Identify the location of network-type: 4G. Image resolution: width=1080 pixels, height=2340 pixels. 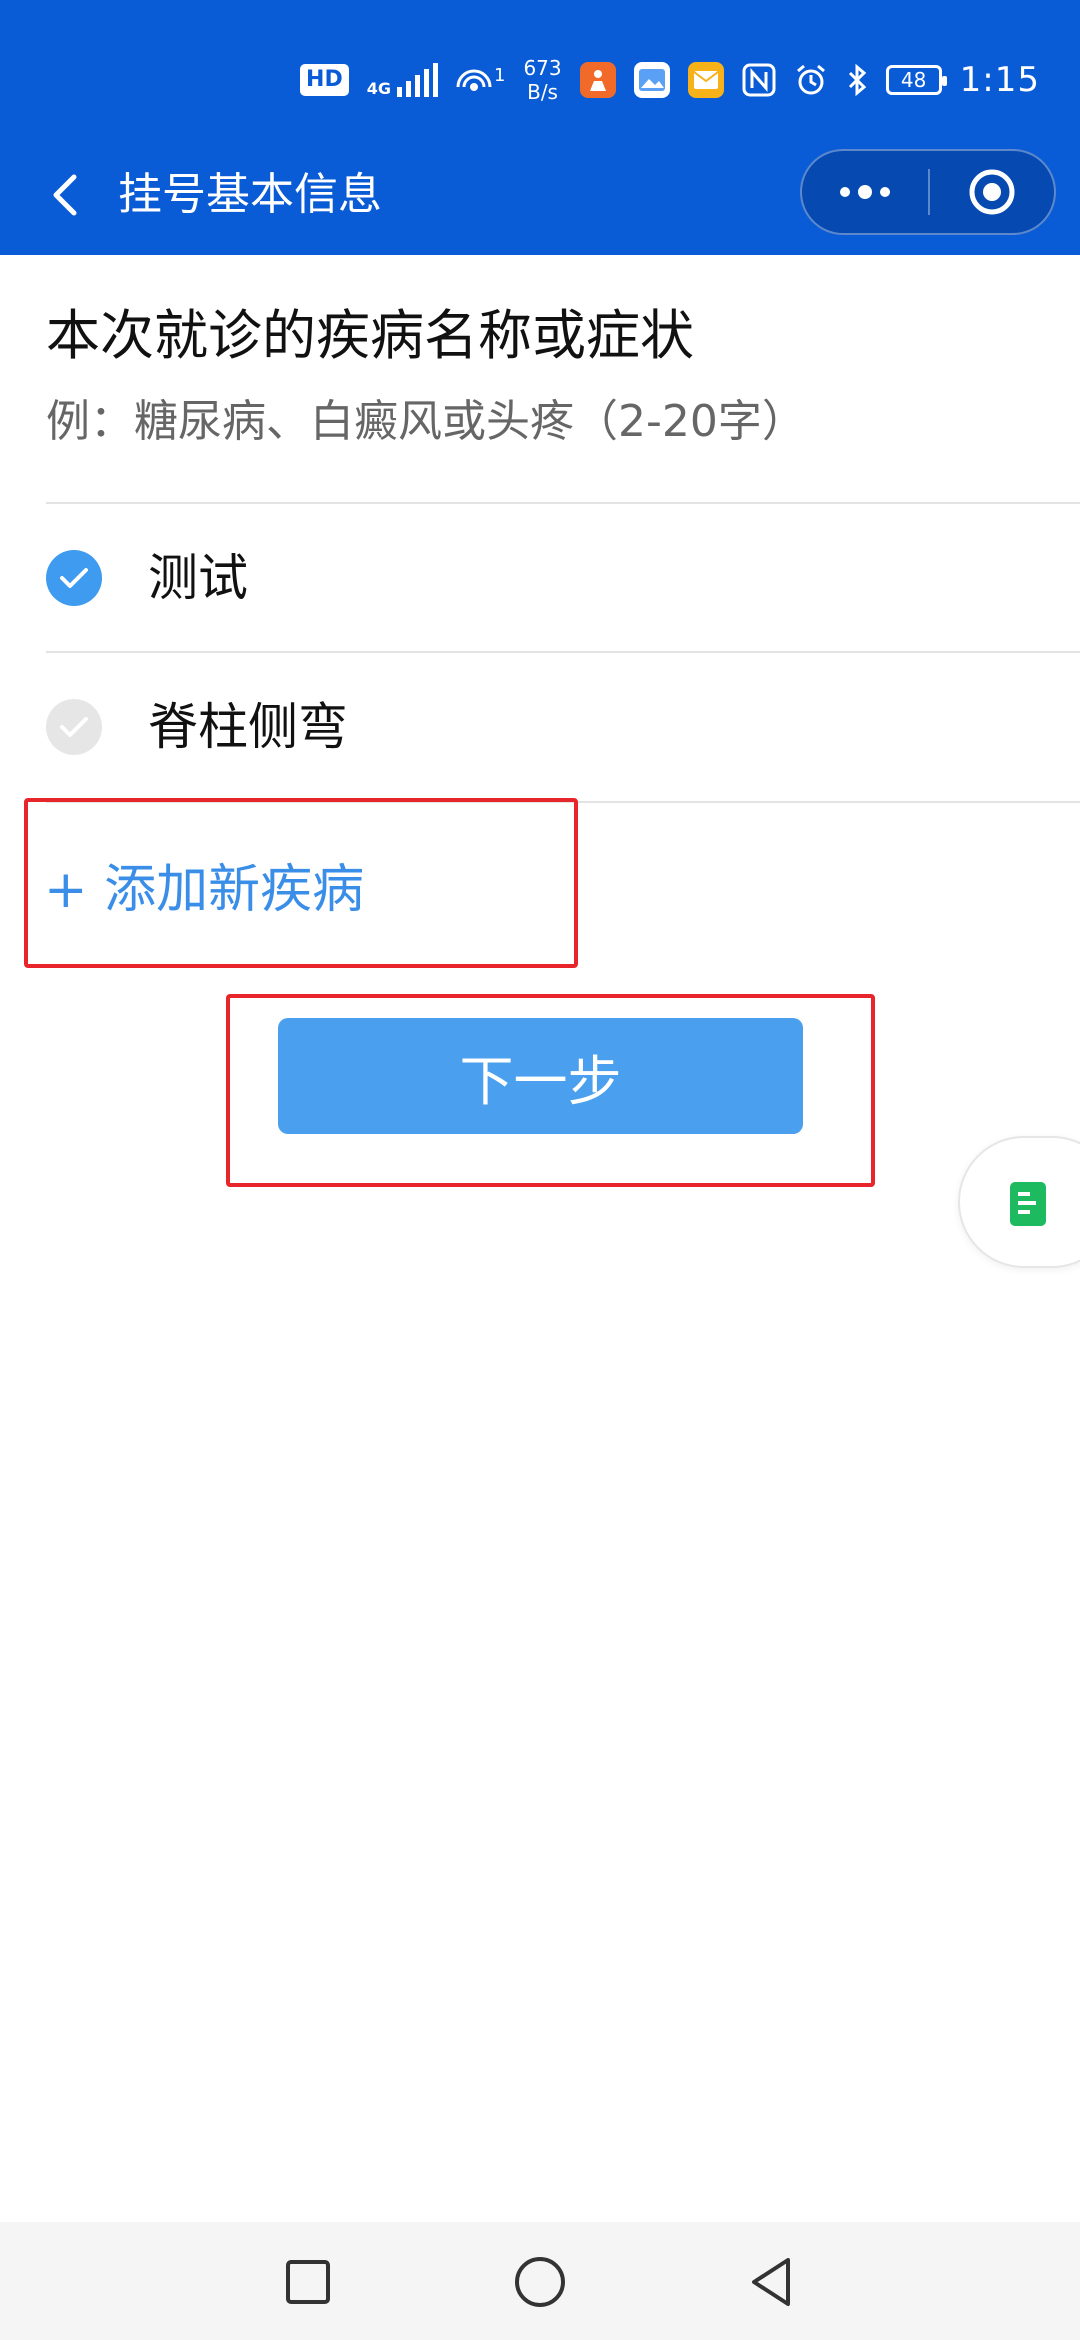
(378, 88).